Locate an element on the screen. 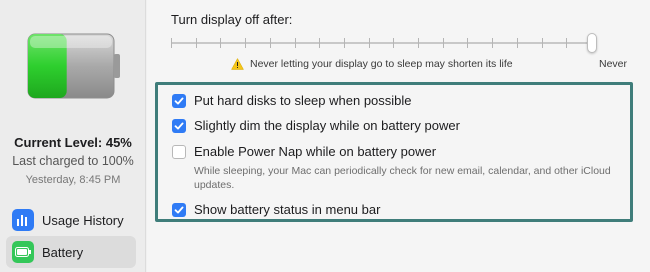 The image size is (650, 272). last-charged: Last charged to 100% is located at coordinates (73, 161).